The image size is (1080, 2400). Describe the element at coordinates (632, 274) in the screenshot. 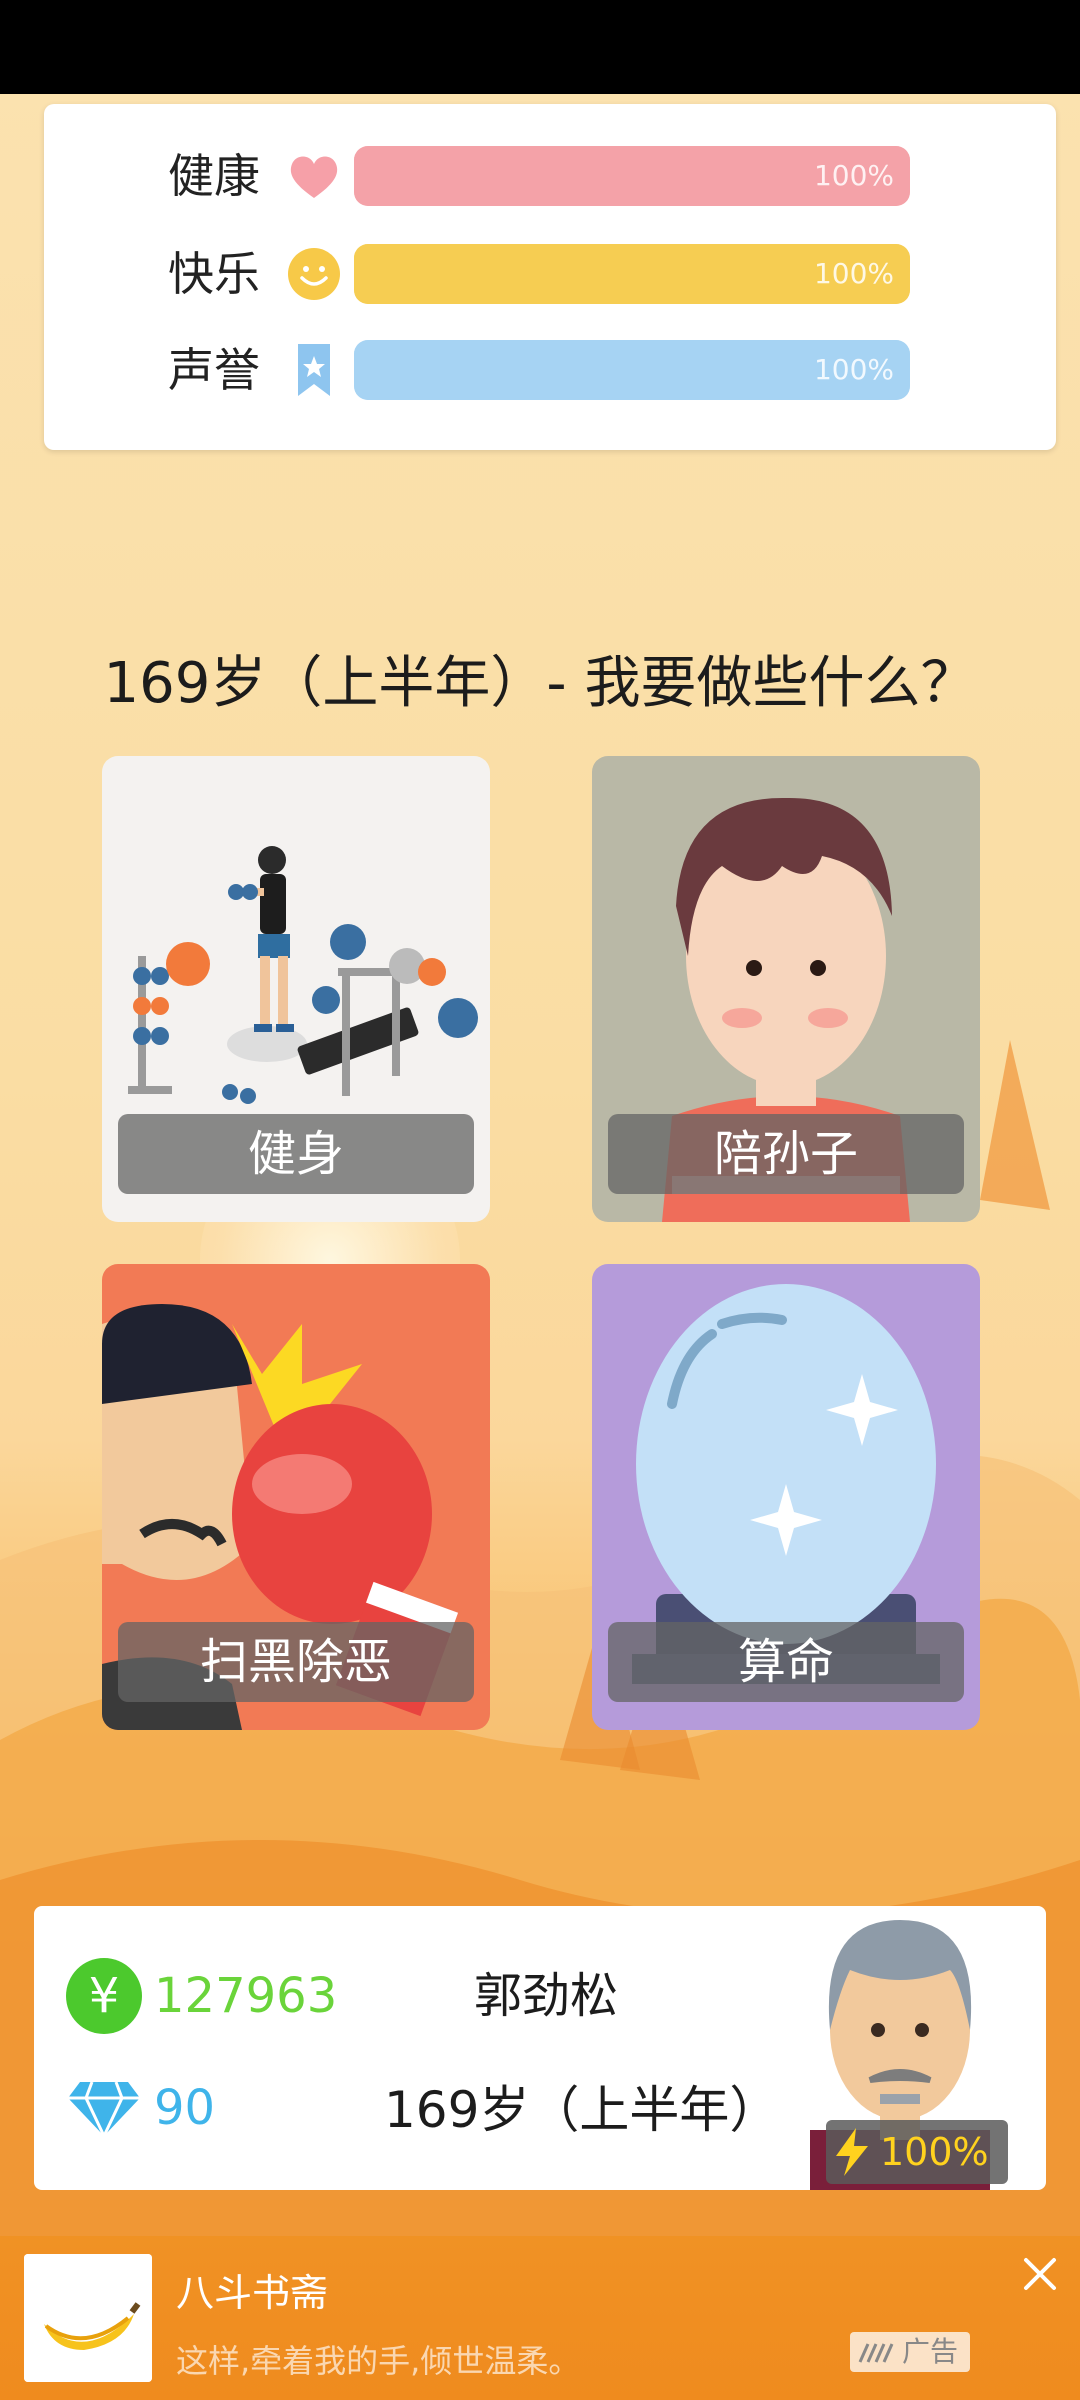

I see `happiness-bar: 100%` at that location.